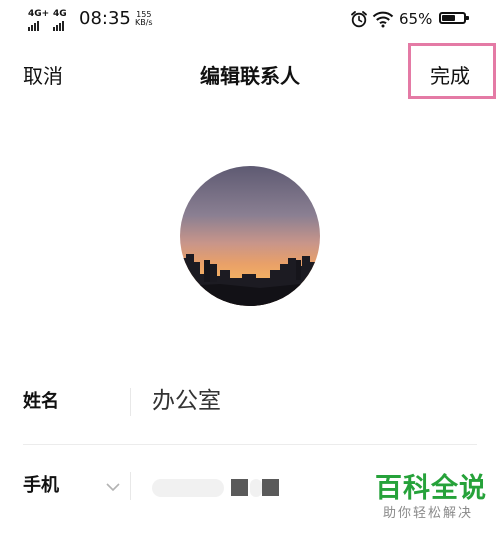 The height and width of the screenshot is (533, 500). What do you see at coordinates (416, 19) in the screenshot?
I see `battery-percent: 65%` at bounding box center [416, 19].